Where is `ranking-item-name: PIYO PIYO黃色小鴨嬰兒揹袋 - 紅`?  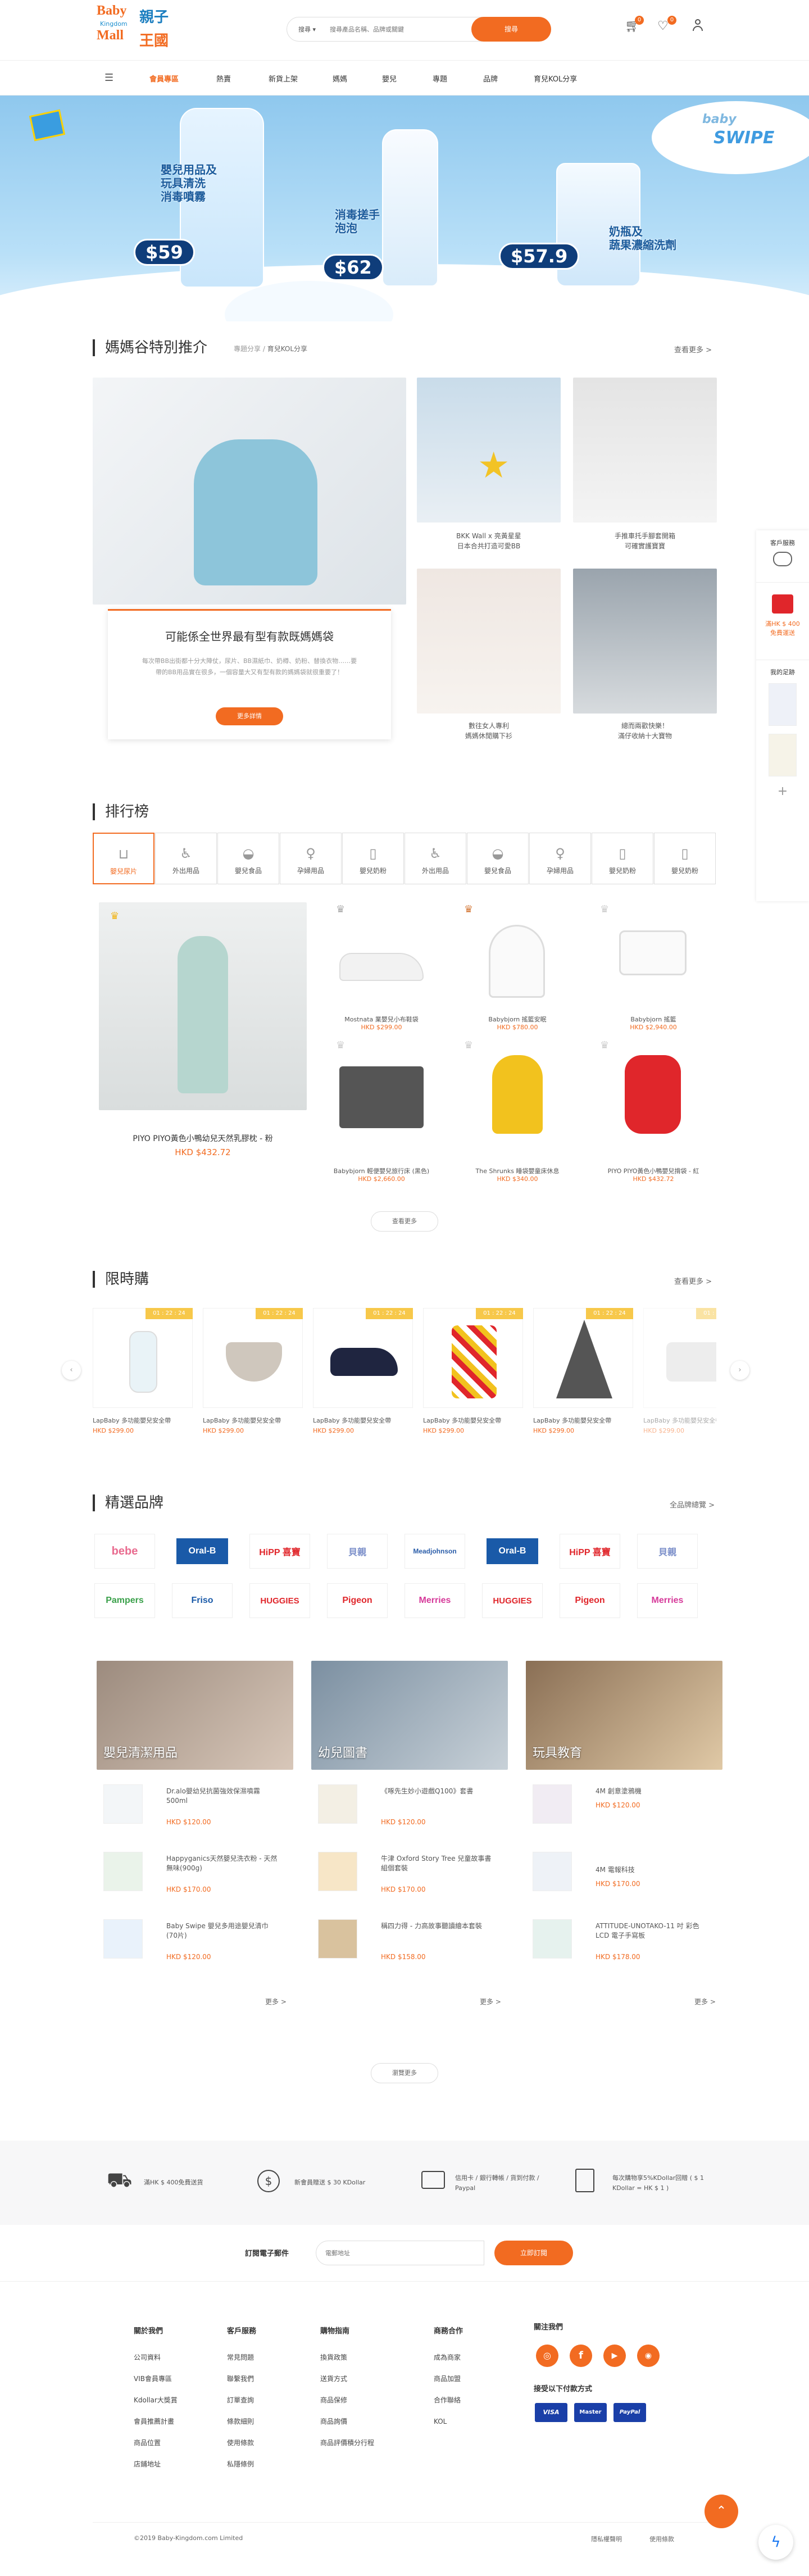
ranking-item-name: PIYO PIYO黃色小鴨嬰兒揹袋 - 紅 is located at coordinates (653, 1171).